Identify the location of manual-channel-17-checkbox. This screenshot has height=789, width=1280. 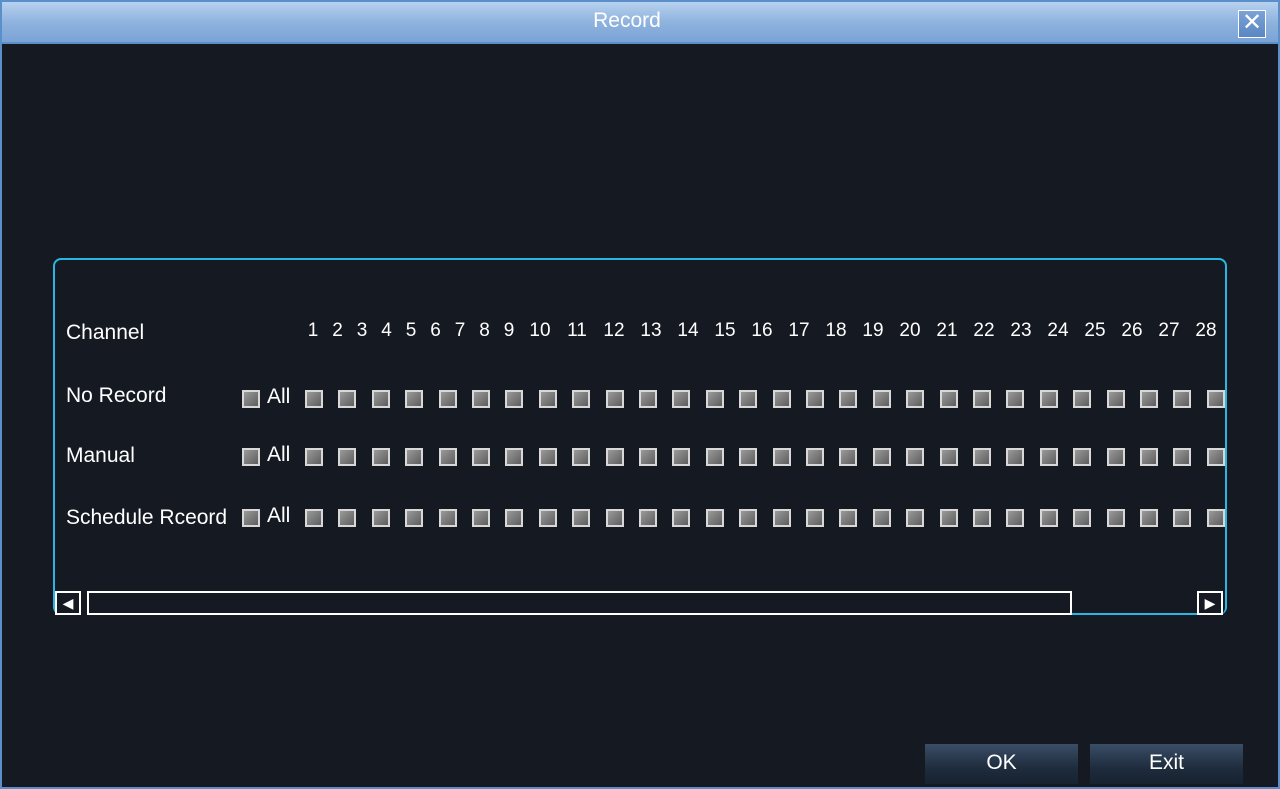
(848, 457).